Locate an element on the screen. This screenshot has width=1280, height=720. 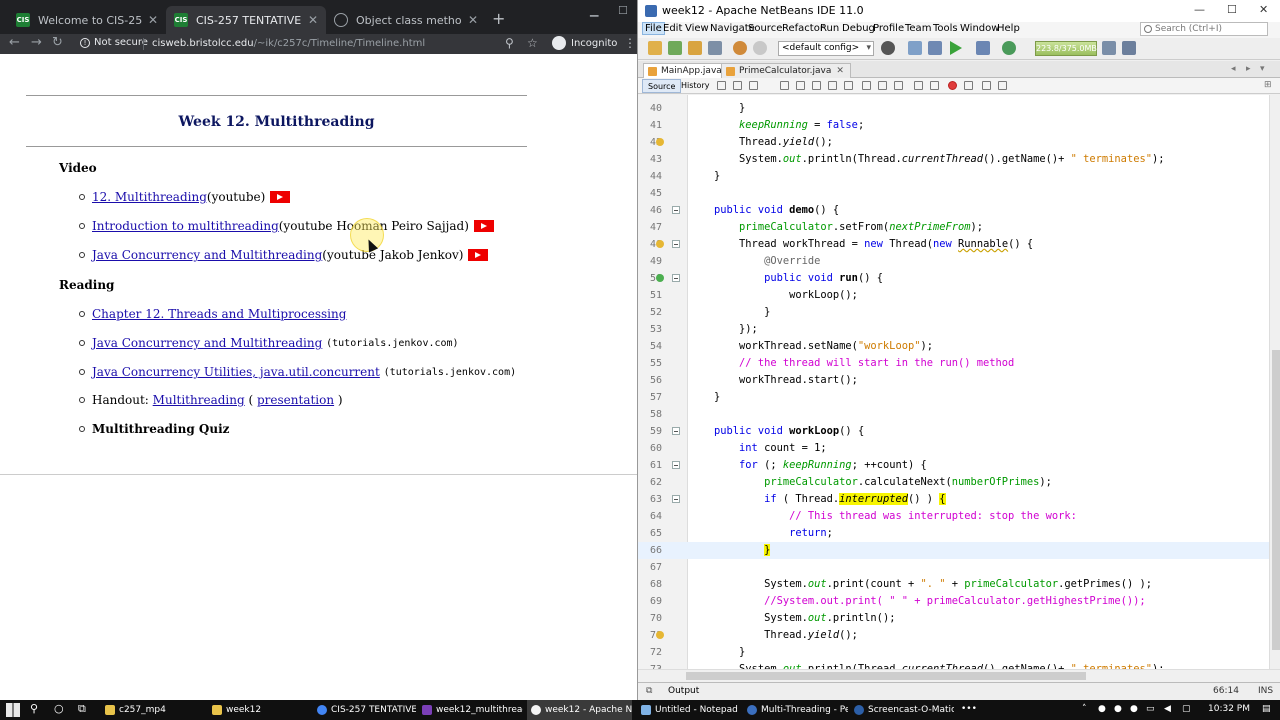
menu-view: View is located at coordinates (697, 28).